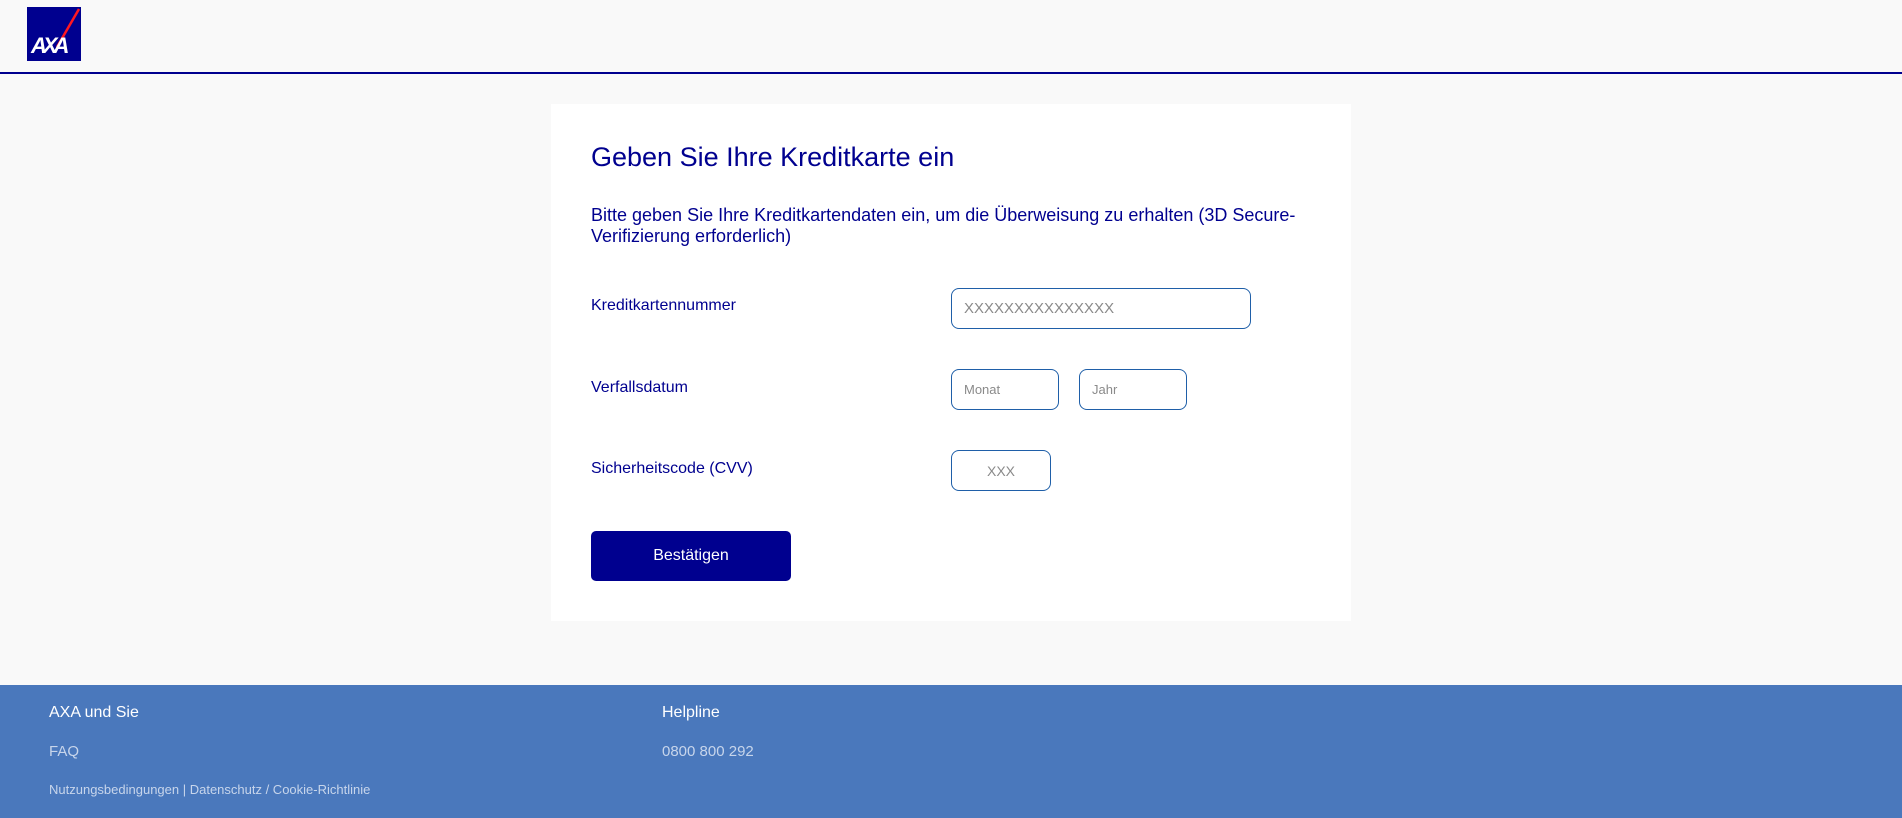  Describe the element at coordinates (1001, 470) in the screenshot. I see `cvv-input` at that location.